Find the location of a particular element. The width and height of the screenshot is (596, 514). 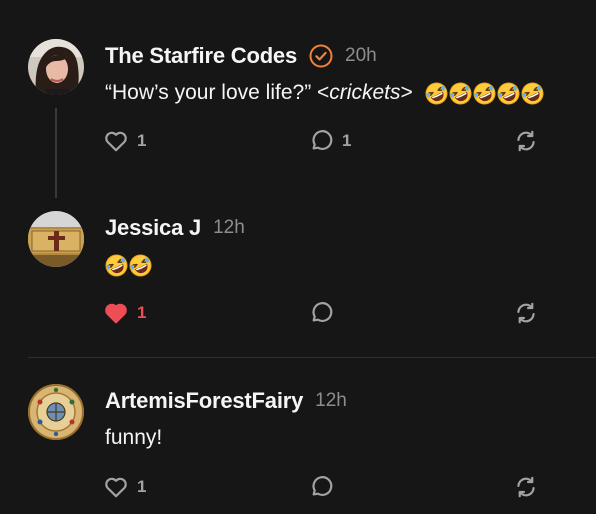

author-name: The Starfire Codes is located at coordinates (201, 56).